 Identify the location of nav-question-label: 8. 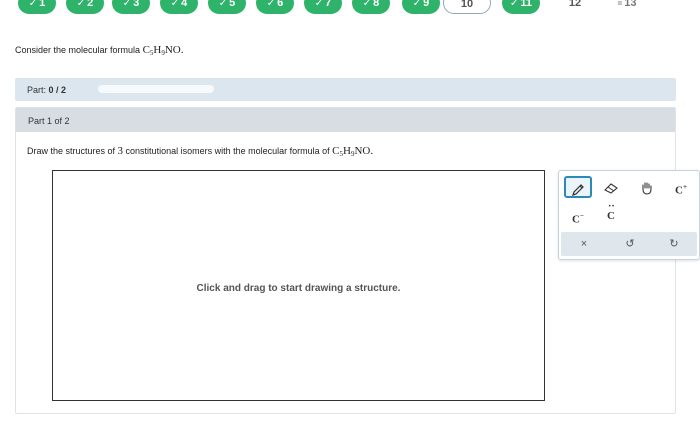
(376, 4).